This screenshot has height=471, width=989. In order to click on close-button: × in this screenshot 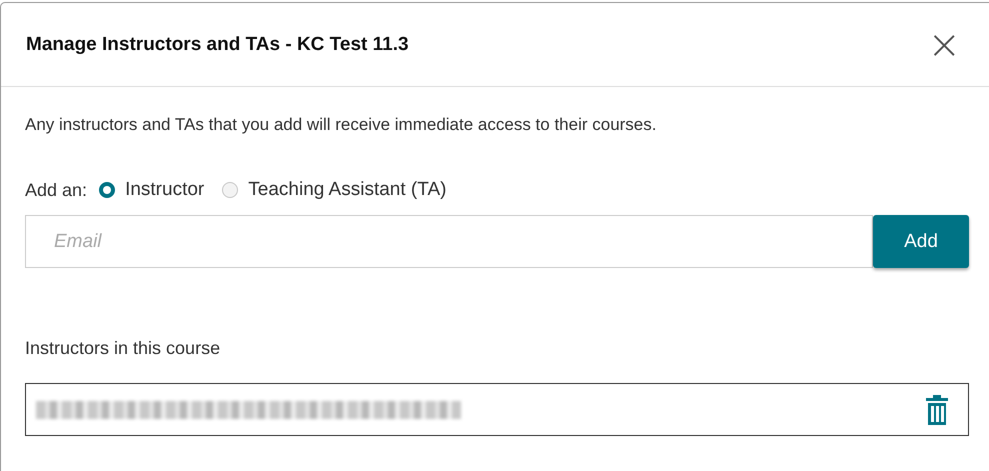, I will do `click(944, 44)`.